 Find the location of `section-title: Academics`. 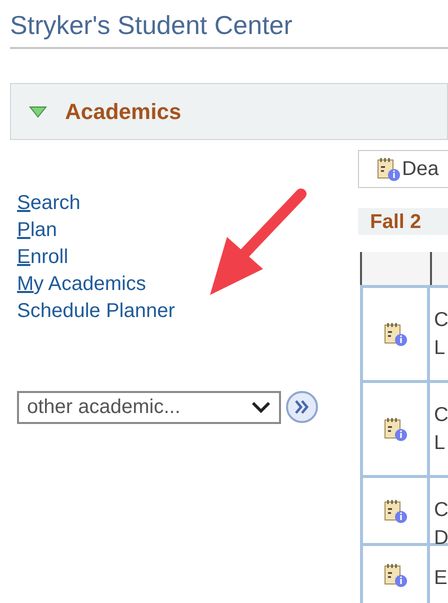

section-title: Academics is located at coordinates (123, 112).